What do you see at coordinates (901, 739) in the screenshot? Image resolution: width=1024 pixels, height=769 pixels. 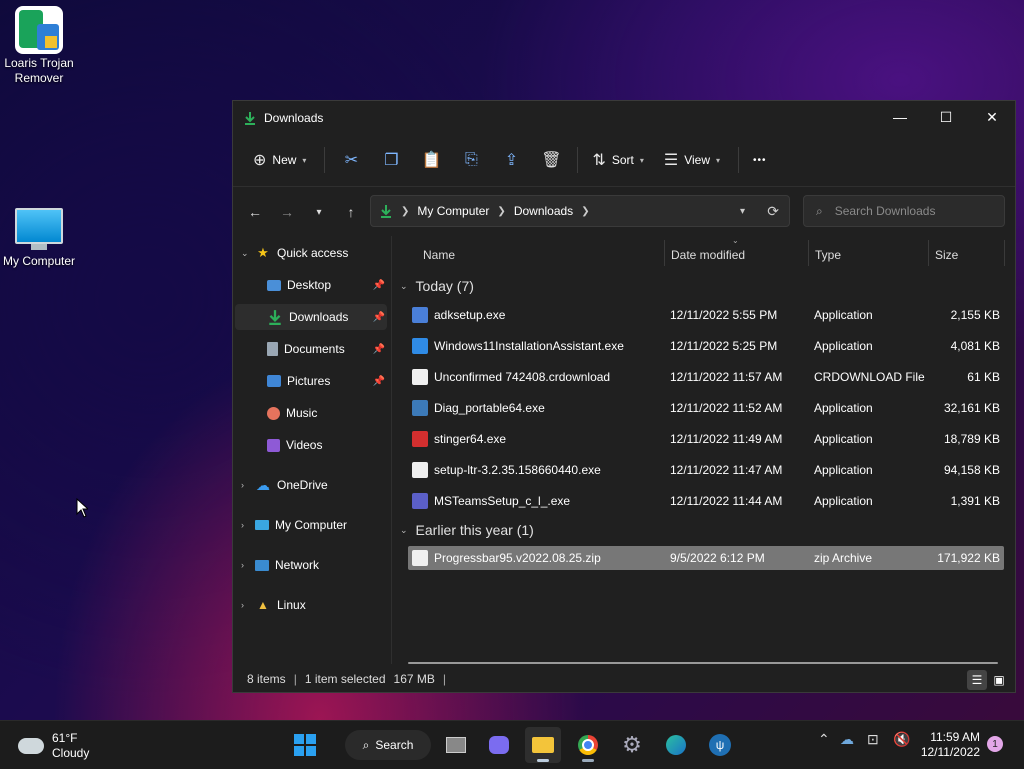 I see `volume-muted-icon: 🔇` at bounding box center [901, 739].